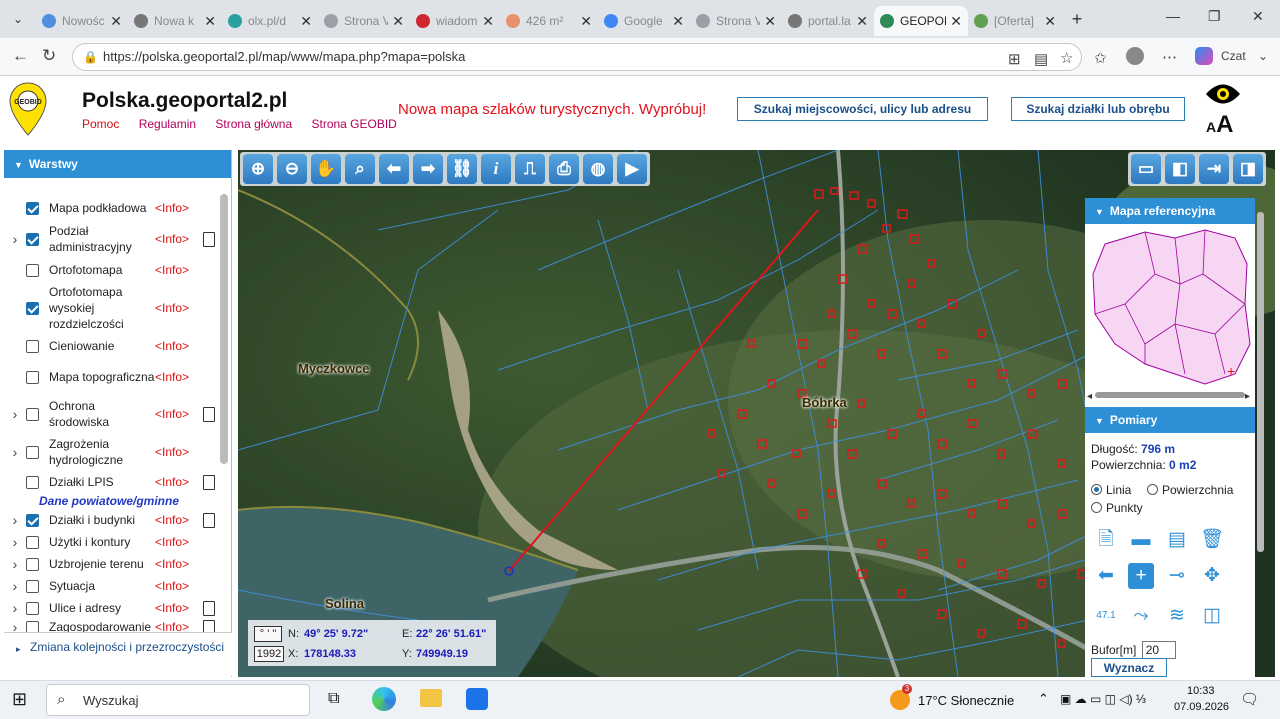 The height and width of the screenshot is (719, 1280). What do you see at coordinates (1223, 95) in the screenshot?
I see `accessibility-eye-icon` at bounding box center [1223, 95].